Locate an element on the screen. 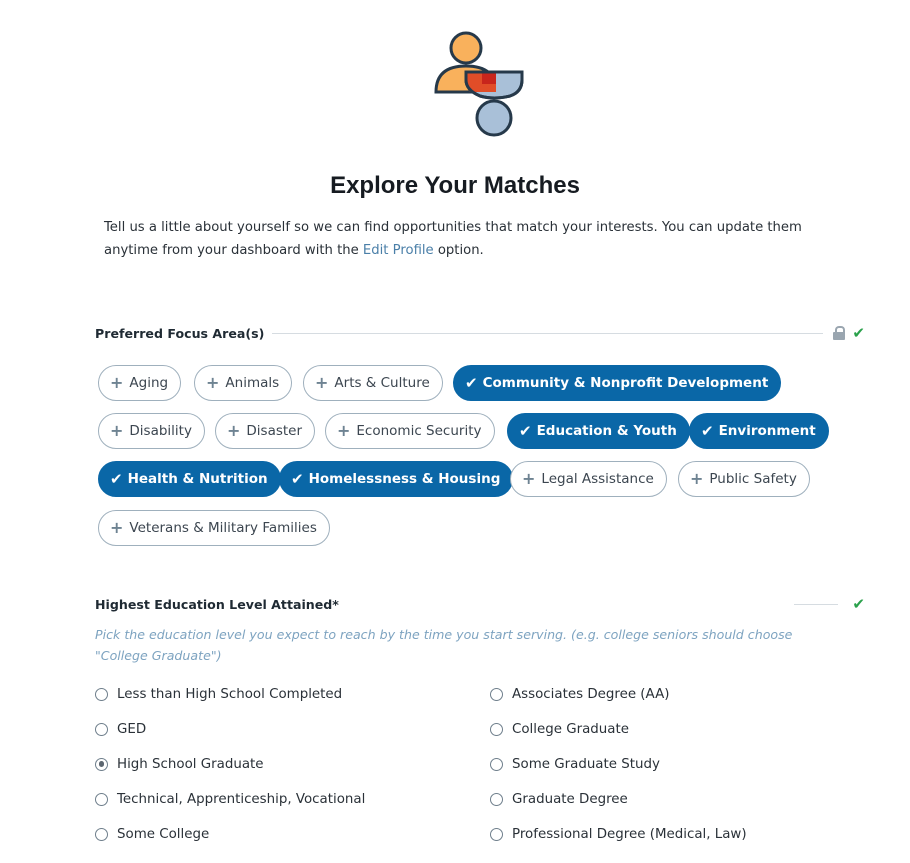  chip-label: Community & Nonprofit Development is located at coordinates (625, 383).